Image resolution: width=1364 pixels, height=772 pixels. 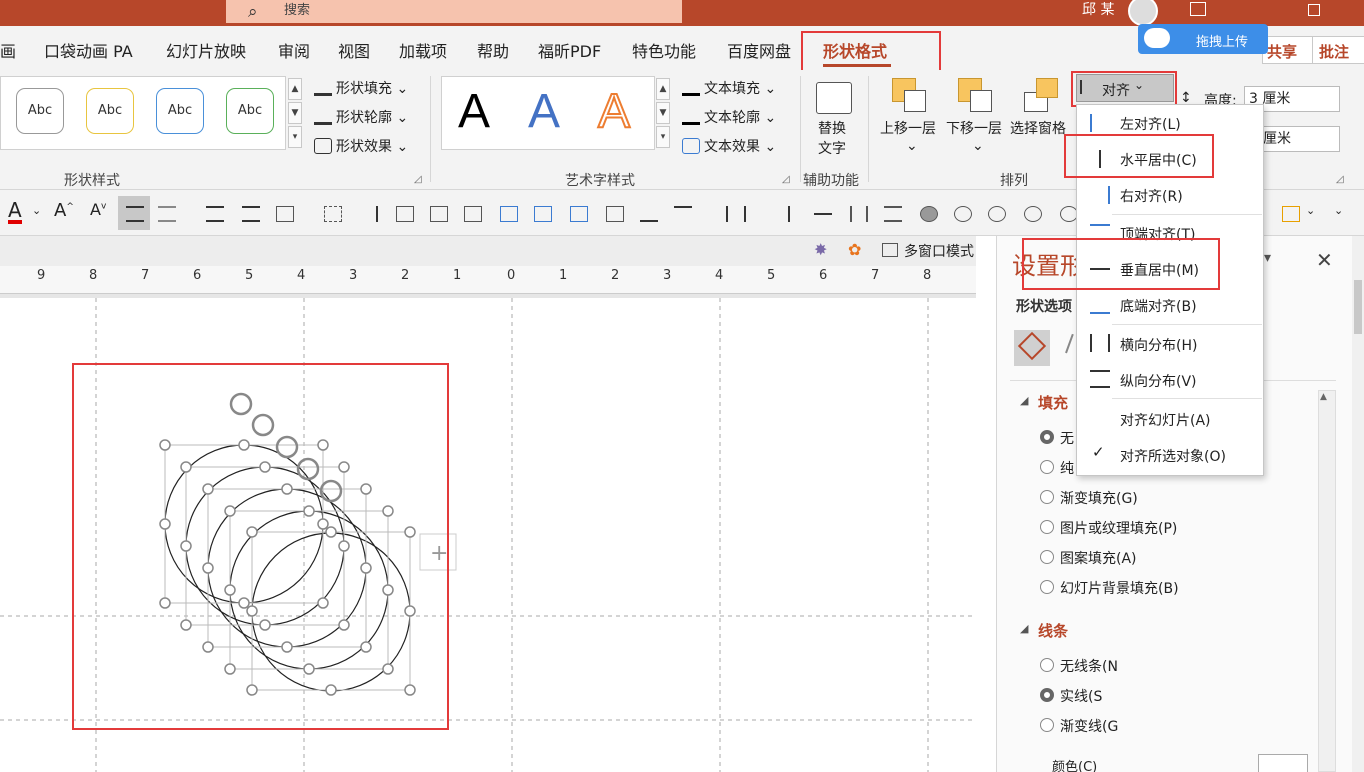 I want to click on shape-style-2: Abc, so click(x=110, y=111).